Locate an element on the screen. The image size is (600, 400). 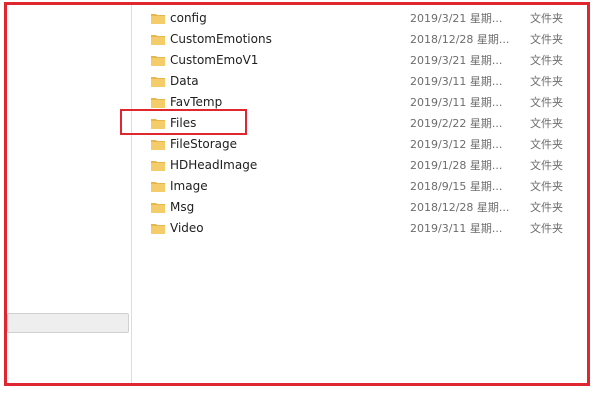
file-name: Video is located at coordinates (187, 228).